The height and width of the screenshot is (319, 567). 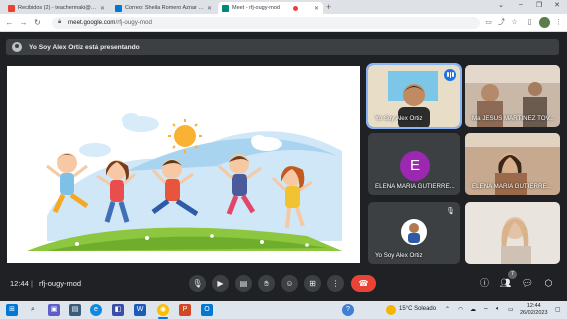 I want to click on hangup-button: ☎︎, so click(x=363, y=283).